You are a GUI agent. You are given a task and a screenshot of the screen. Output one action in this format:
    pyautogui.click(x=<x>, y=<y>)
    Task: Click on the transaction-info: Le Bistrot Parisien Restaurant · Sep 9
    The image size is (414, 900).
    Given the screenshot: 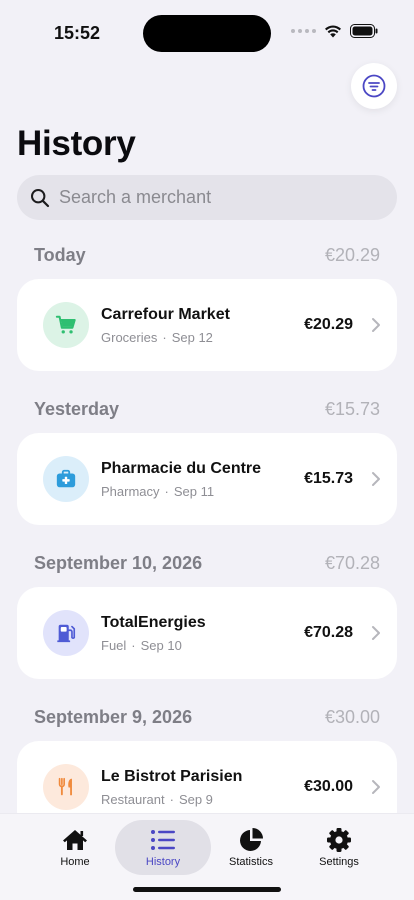 What is the action you would take?
    pyautogui.click(x=202, y=787)
    